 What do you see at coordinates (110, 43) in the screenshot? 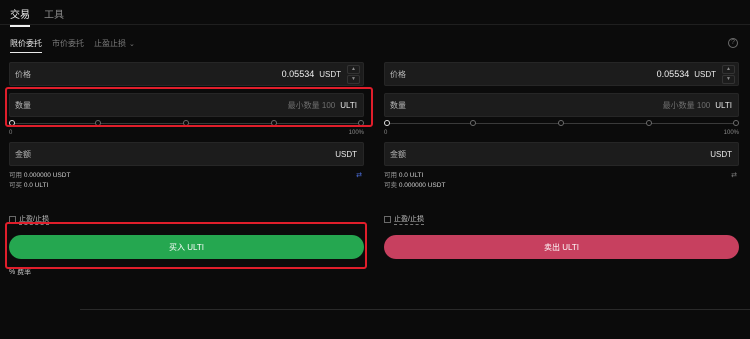
I see `tab-tpsl-label: 止盈止损` at bounding box center [110, 43].